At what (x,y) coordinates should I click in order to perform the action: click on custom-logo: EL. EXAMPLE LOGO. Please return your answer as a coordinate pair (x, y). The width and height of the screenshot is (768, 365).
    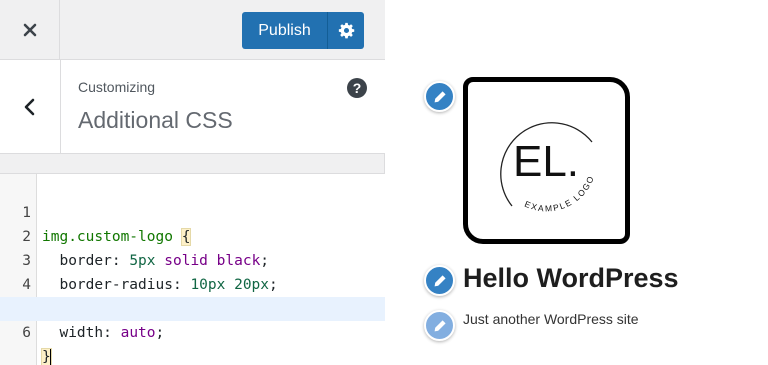
    Looking at the image, I should click on (546, 160).